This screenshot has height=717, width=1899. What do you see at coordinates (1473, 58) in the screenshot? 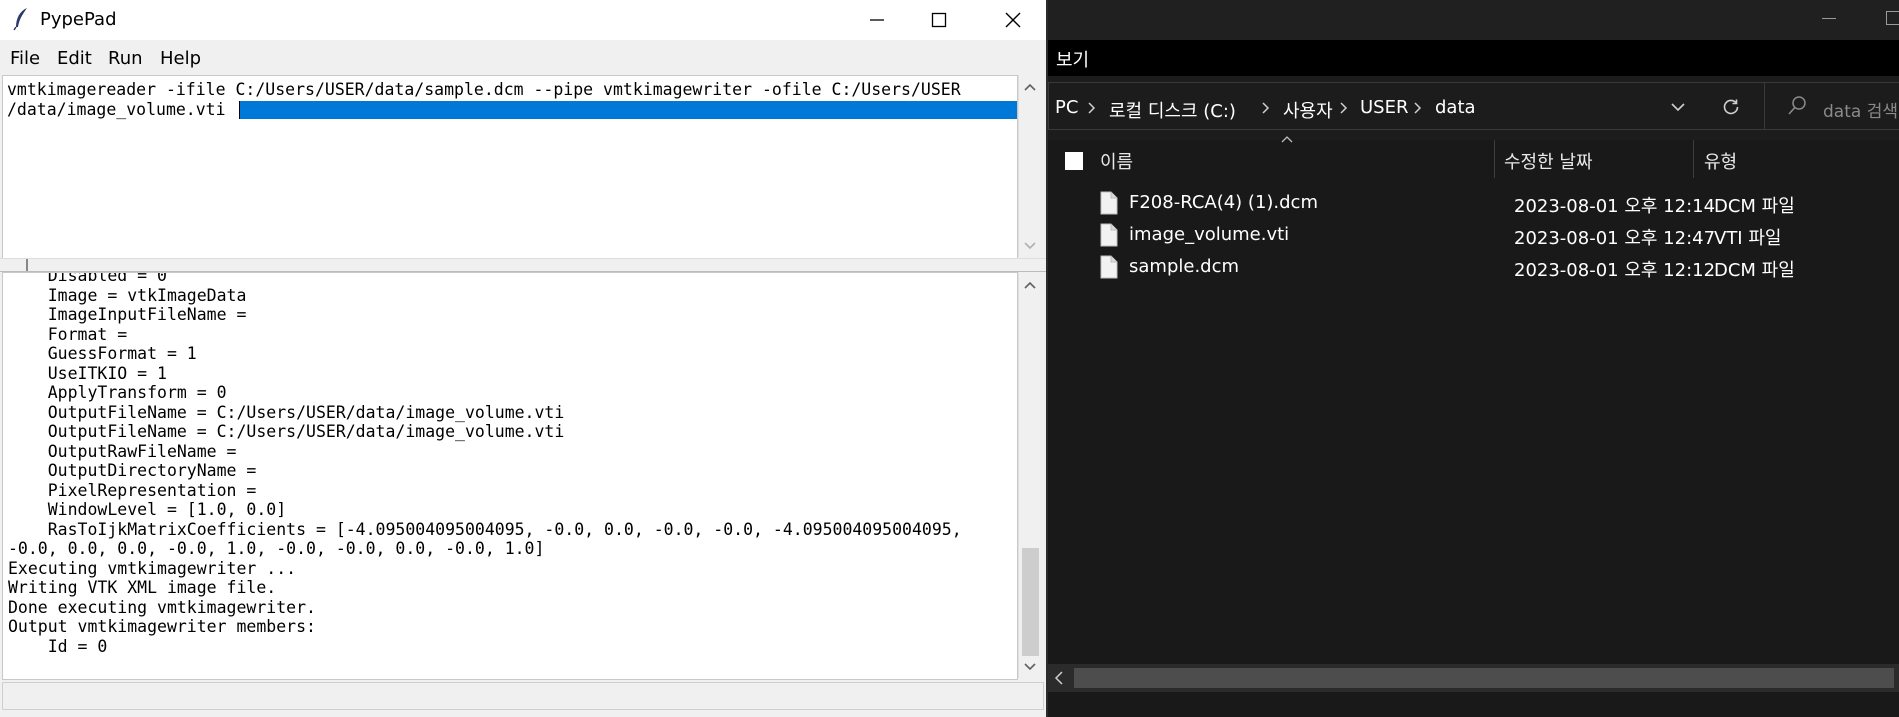
I see `ribbon-bar: 보기` at bounding box center [1473, 58].